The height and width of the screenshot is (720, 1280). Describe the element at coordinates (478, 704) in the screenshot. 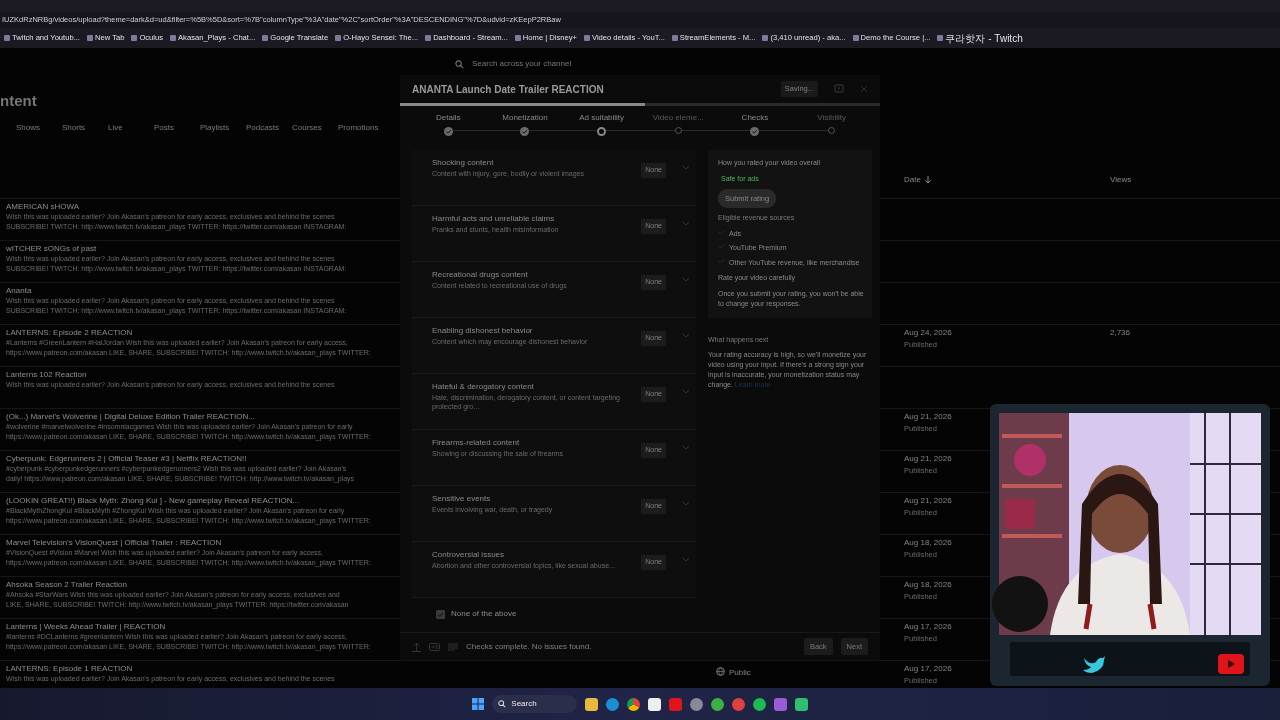

I see `windows-start-icon` at that location.